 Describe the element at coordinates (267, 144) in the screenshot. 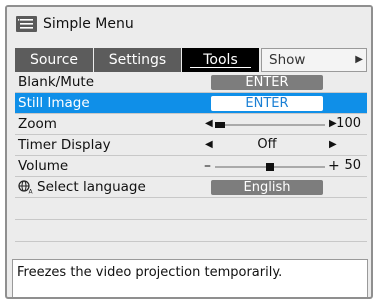

I see `timer-display-value: Off` at that location.